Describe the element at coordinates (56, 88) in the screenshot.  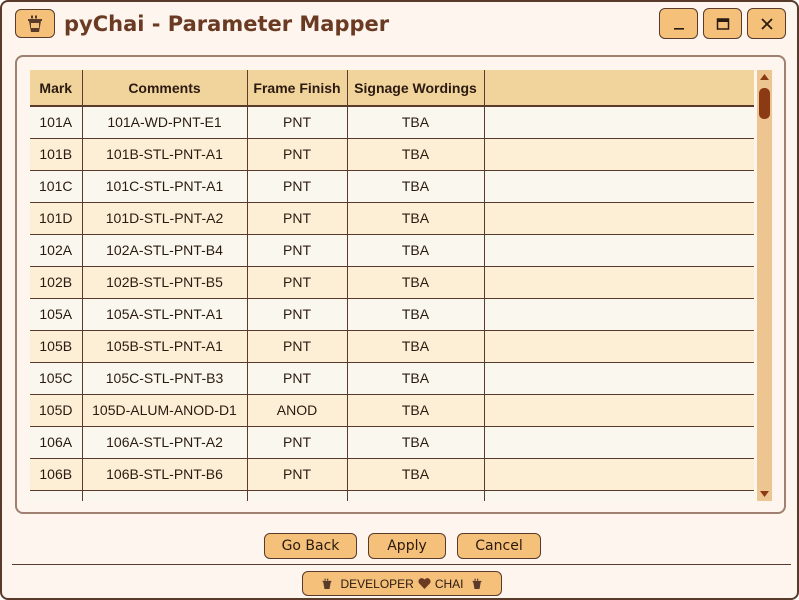
I see `column-header: Mark` at that location.